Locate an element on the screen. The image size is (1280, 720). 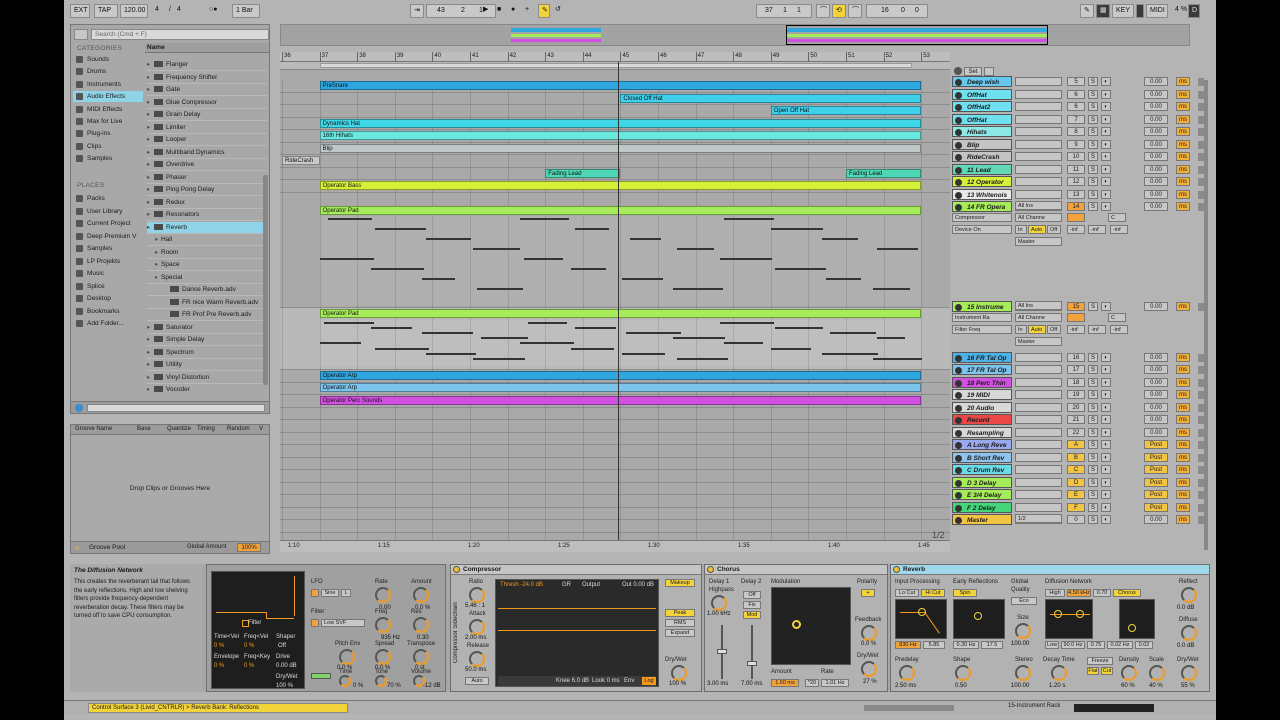
makeup-button: Makeup is located at coordinates (680, 583).